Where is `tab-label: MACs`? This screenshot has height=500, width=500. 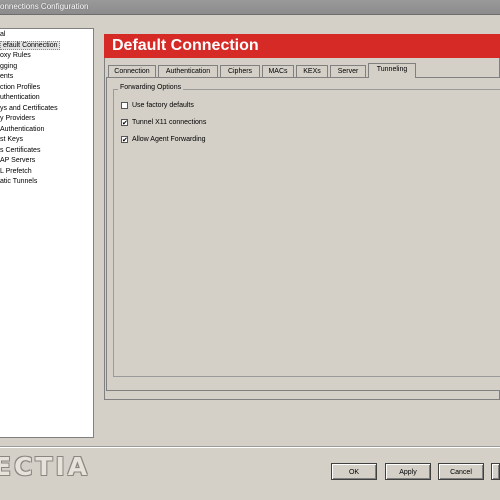 tab-label: MACs is located at coordinates (278, 71).